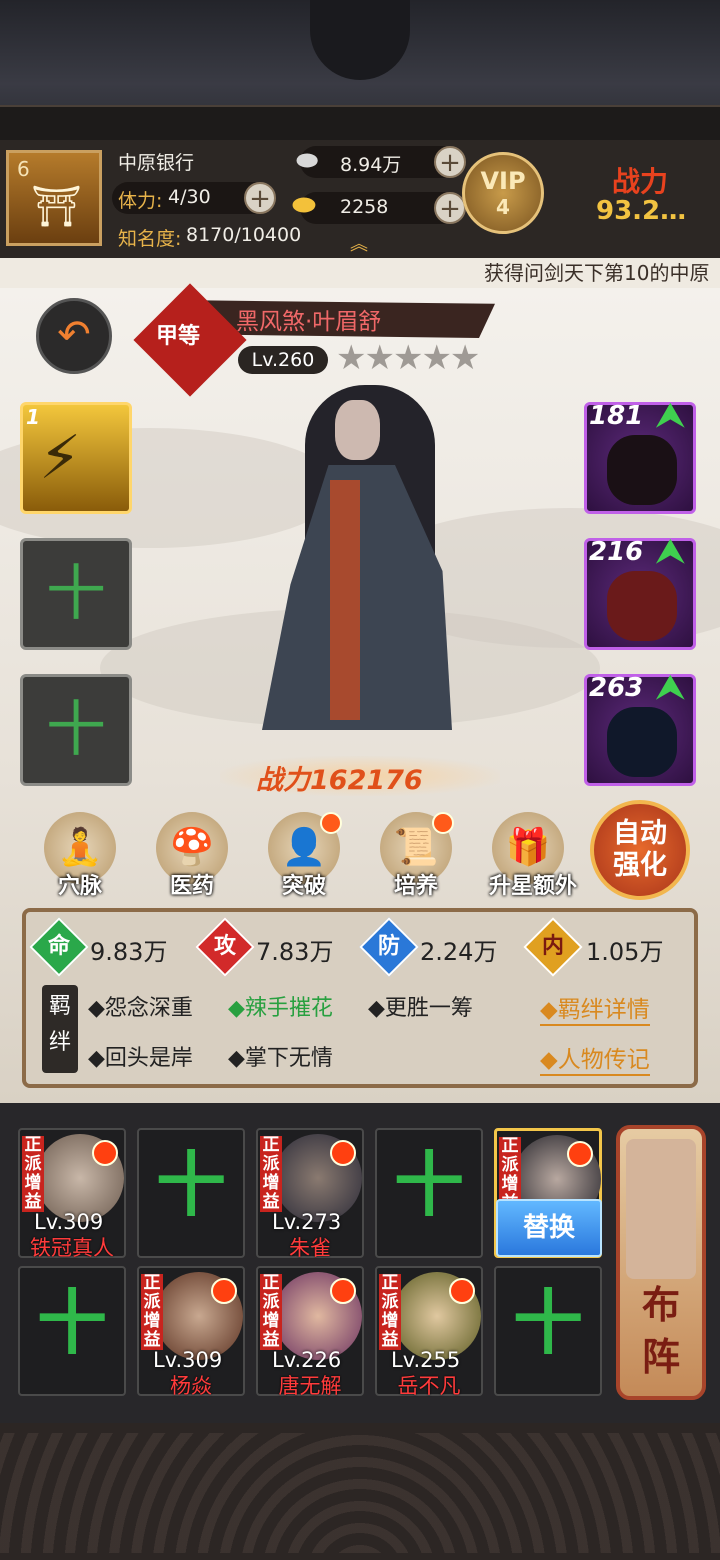 The width and height of the screenshot is (720, 1560). Describe the element at coordinates (660, 1357) in the screenshot. I see `arrange-char: 阵` at that location.